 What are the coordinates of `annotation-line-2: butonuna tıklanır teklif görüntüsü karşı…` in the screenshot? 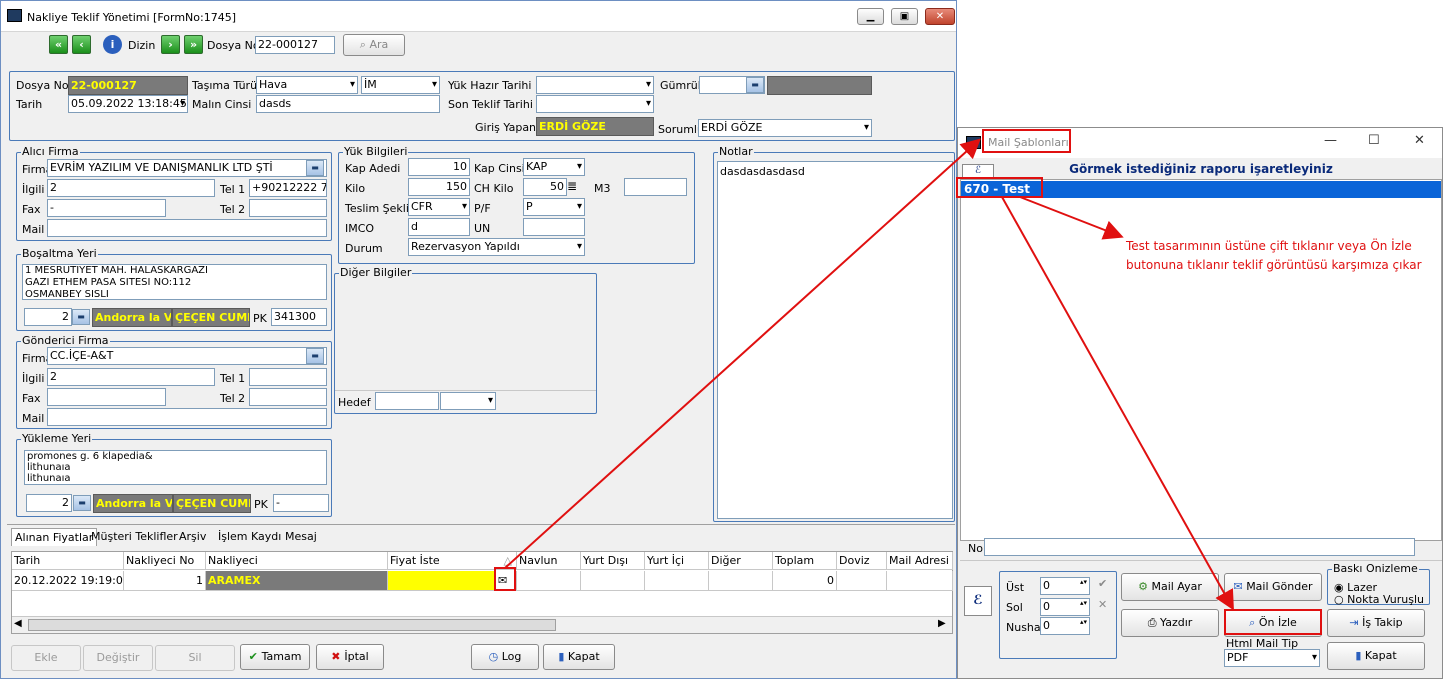 It's located at (1274, 265).